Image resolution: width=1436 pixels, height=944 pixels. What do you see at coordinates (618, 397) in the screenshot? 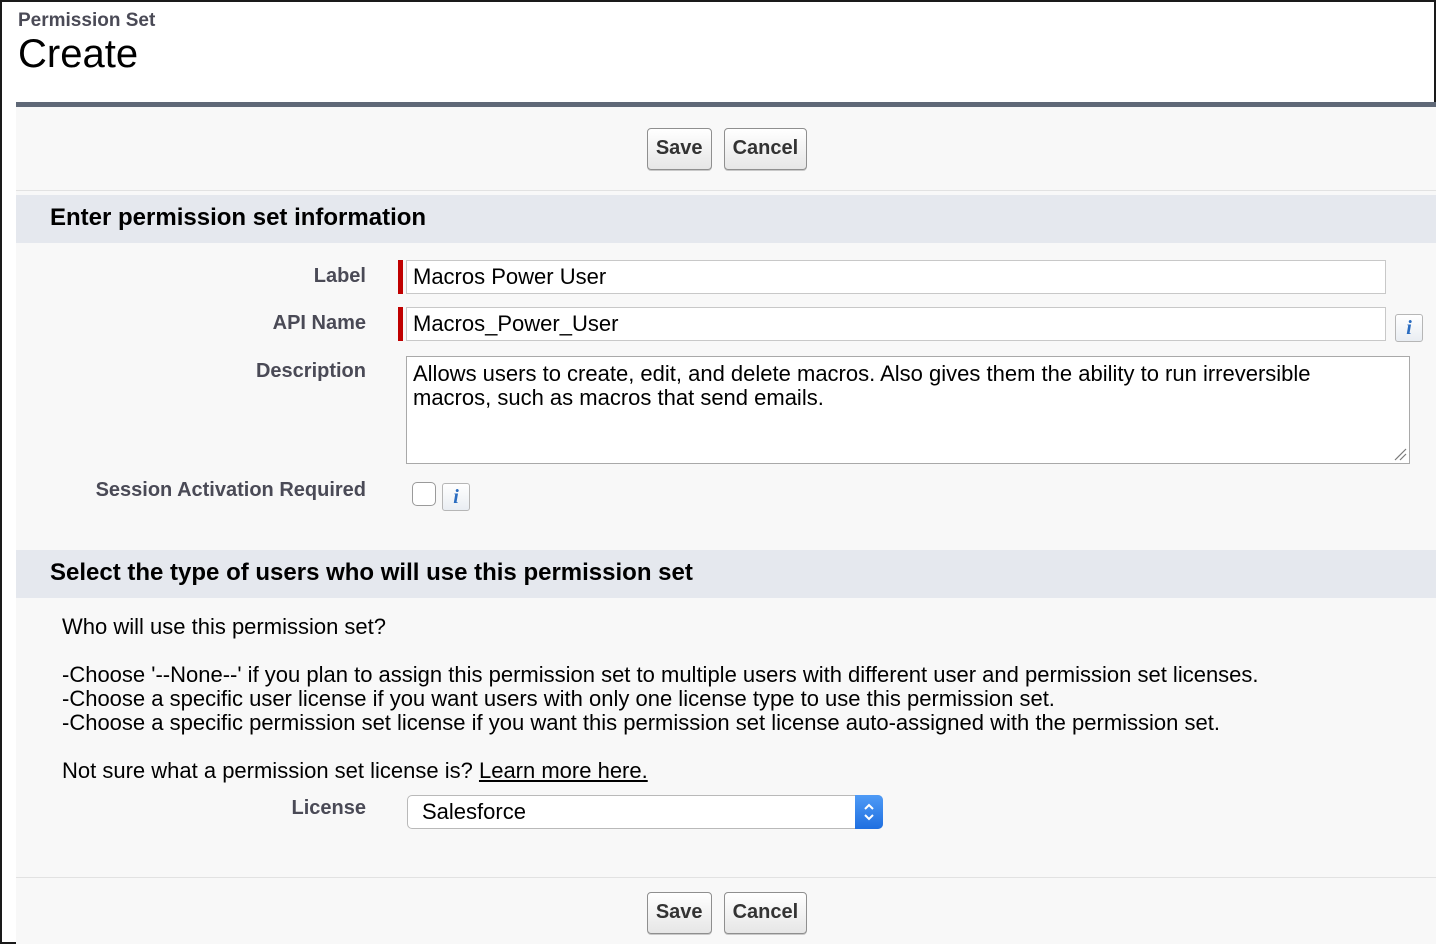
I see `description-line: macros, such as macros that send emails.` at bounding box center [618, 397].